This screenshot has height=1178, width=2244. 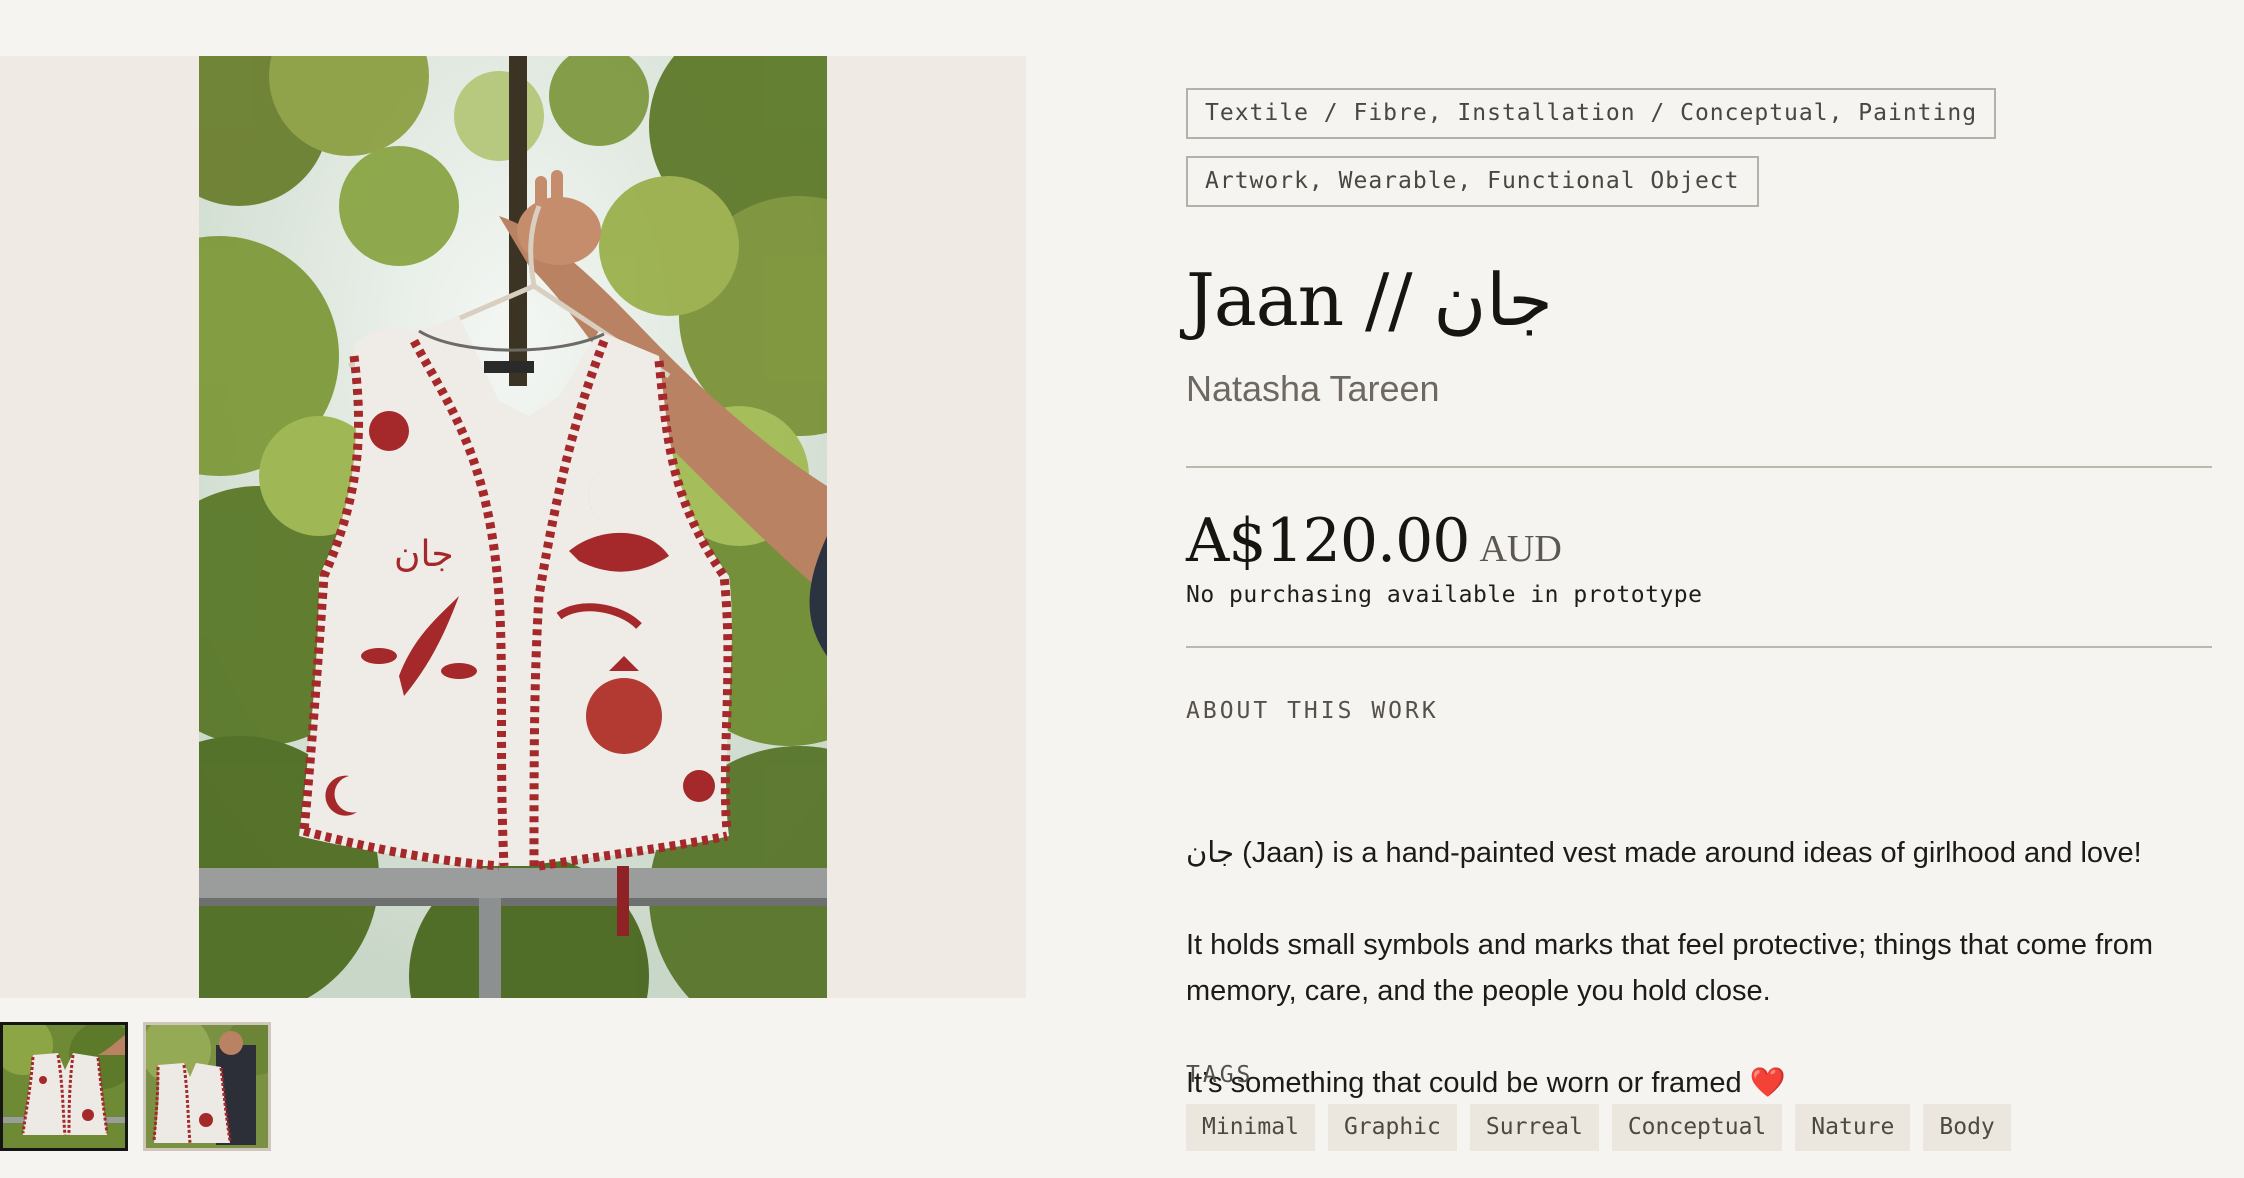 I want to click on svg-text: جان, so click(x=424, y=554).